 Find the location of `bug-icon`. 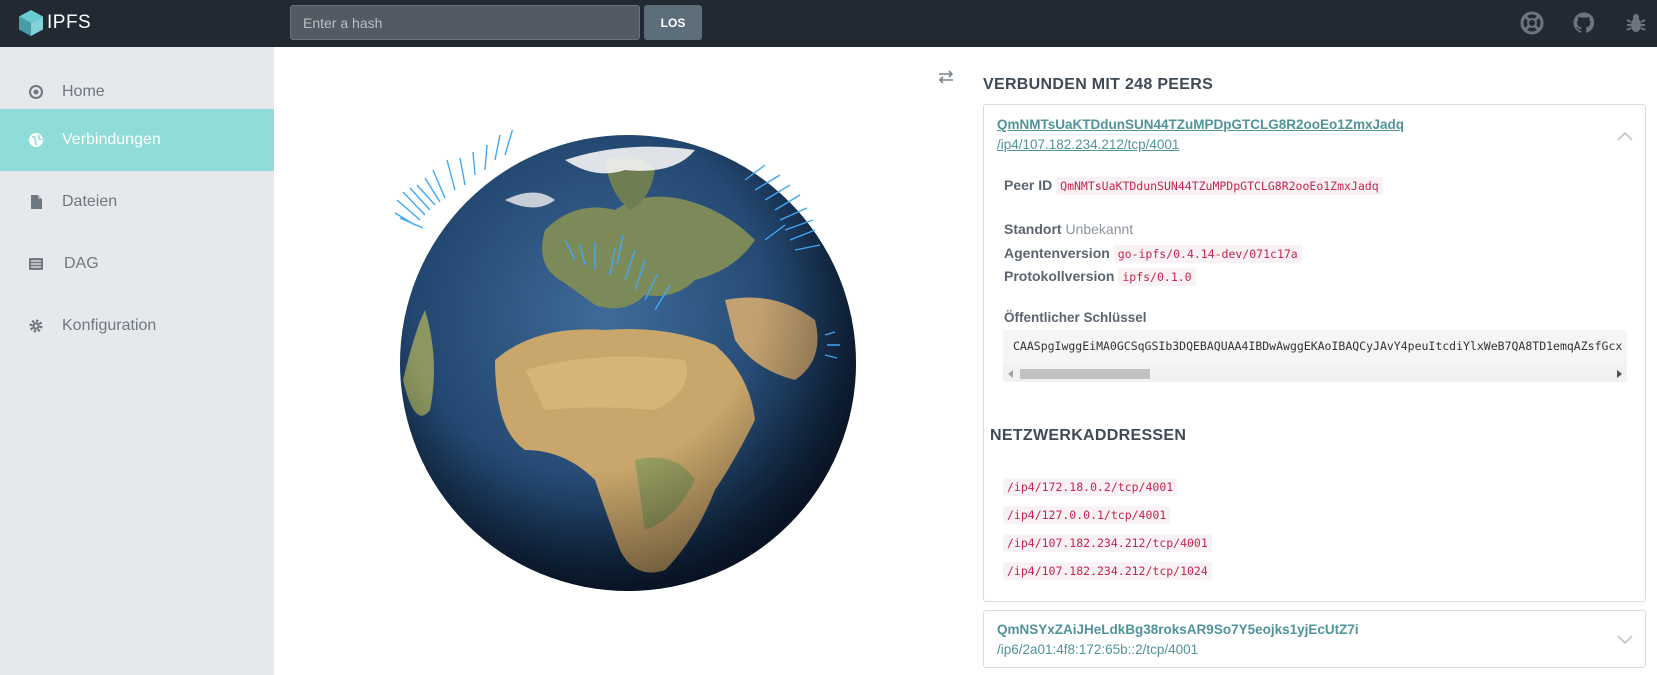

bug-icon is located at coordinates (1636, 23).